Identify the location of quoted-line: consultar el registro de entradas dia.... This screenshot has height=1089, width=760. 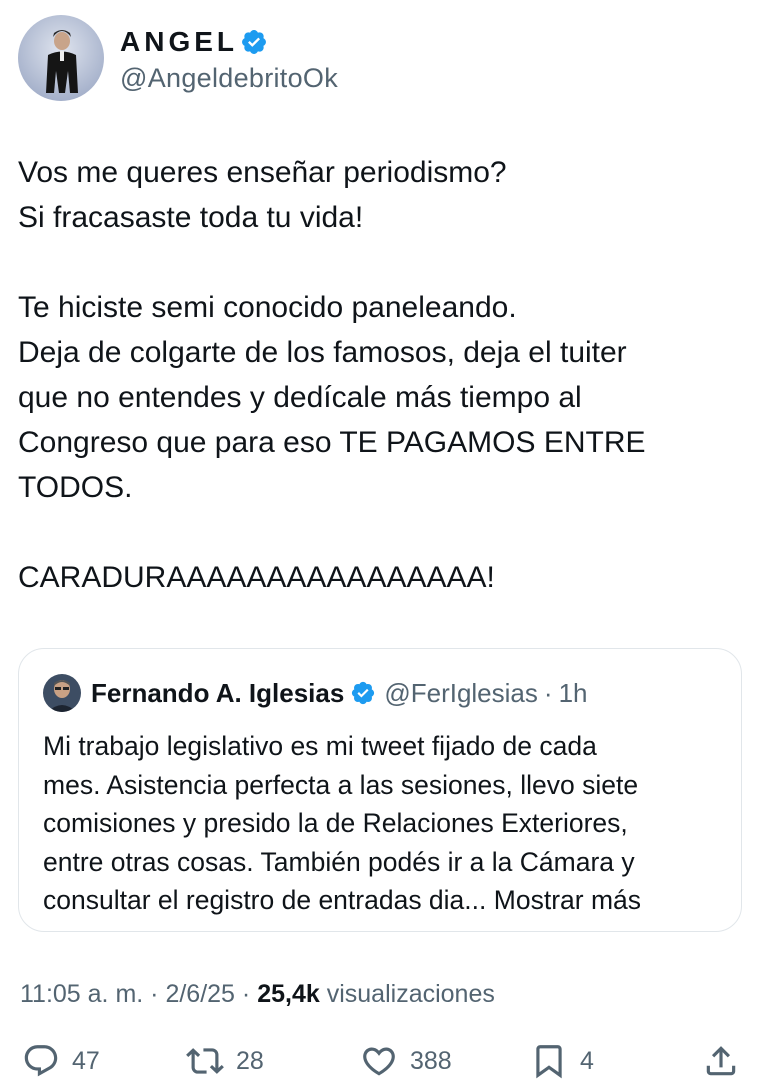
(265, 900).